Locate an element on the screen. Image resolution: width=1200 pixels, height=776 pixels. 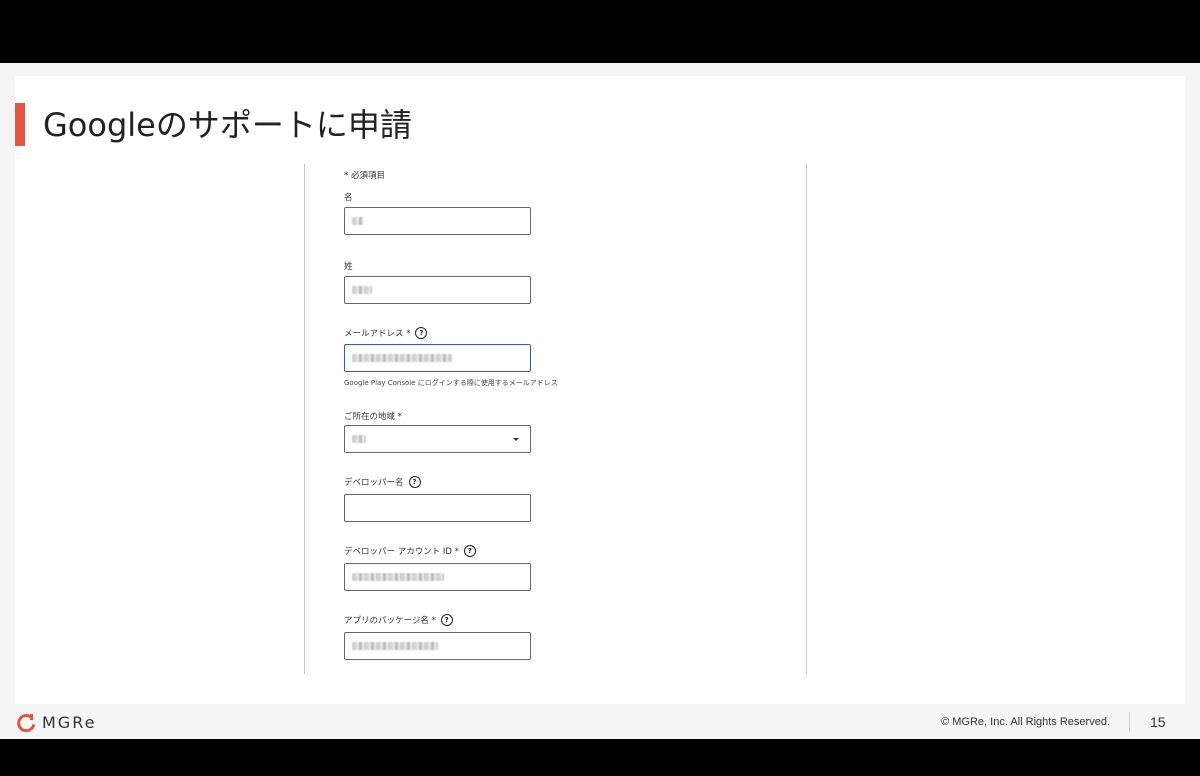
email-input is located at coordinates (437, 358).